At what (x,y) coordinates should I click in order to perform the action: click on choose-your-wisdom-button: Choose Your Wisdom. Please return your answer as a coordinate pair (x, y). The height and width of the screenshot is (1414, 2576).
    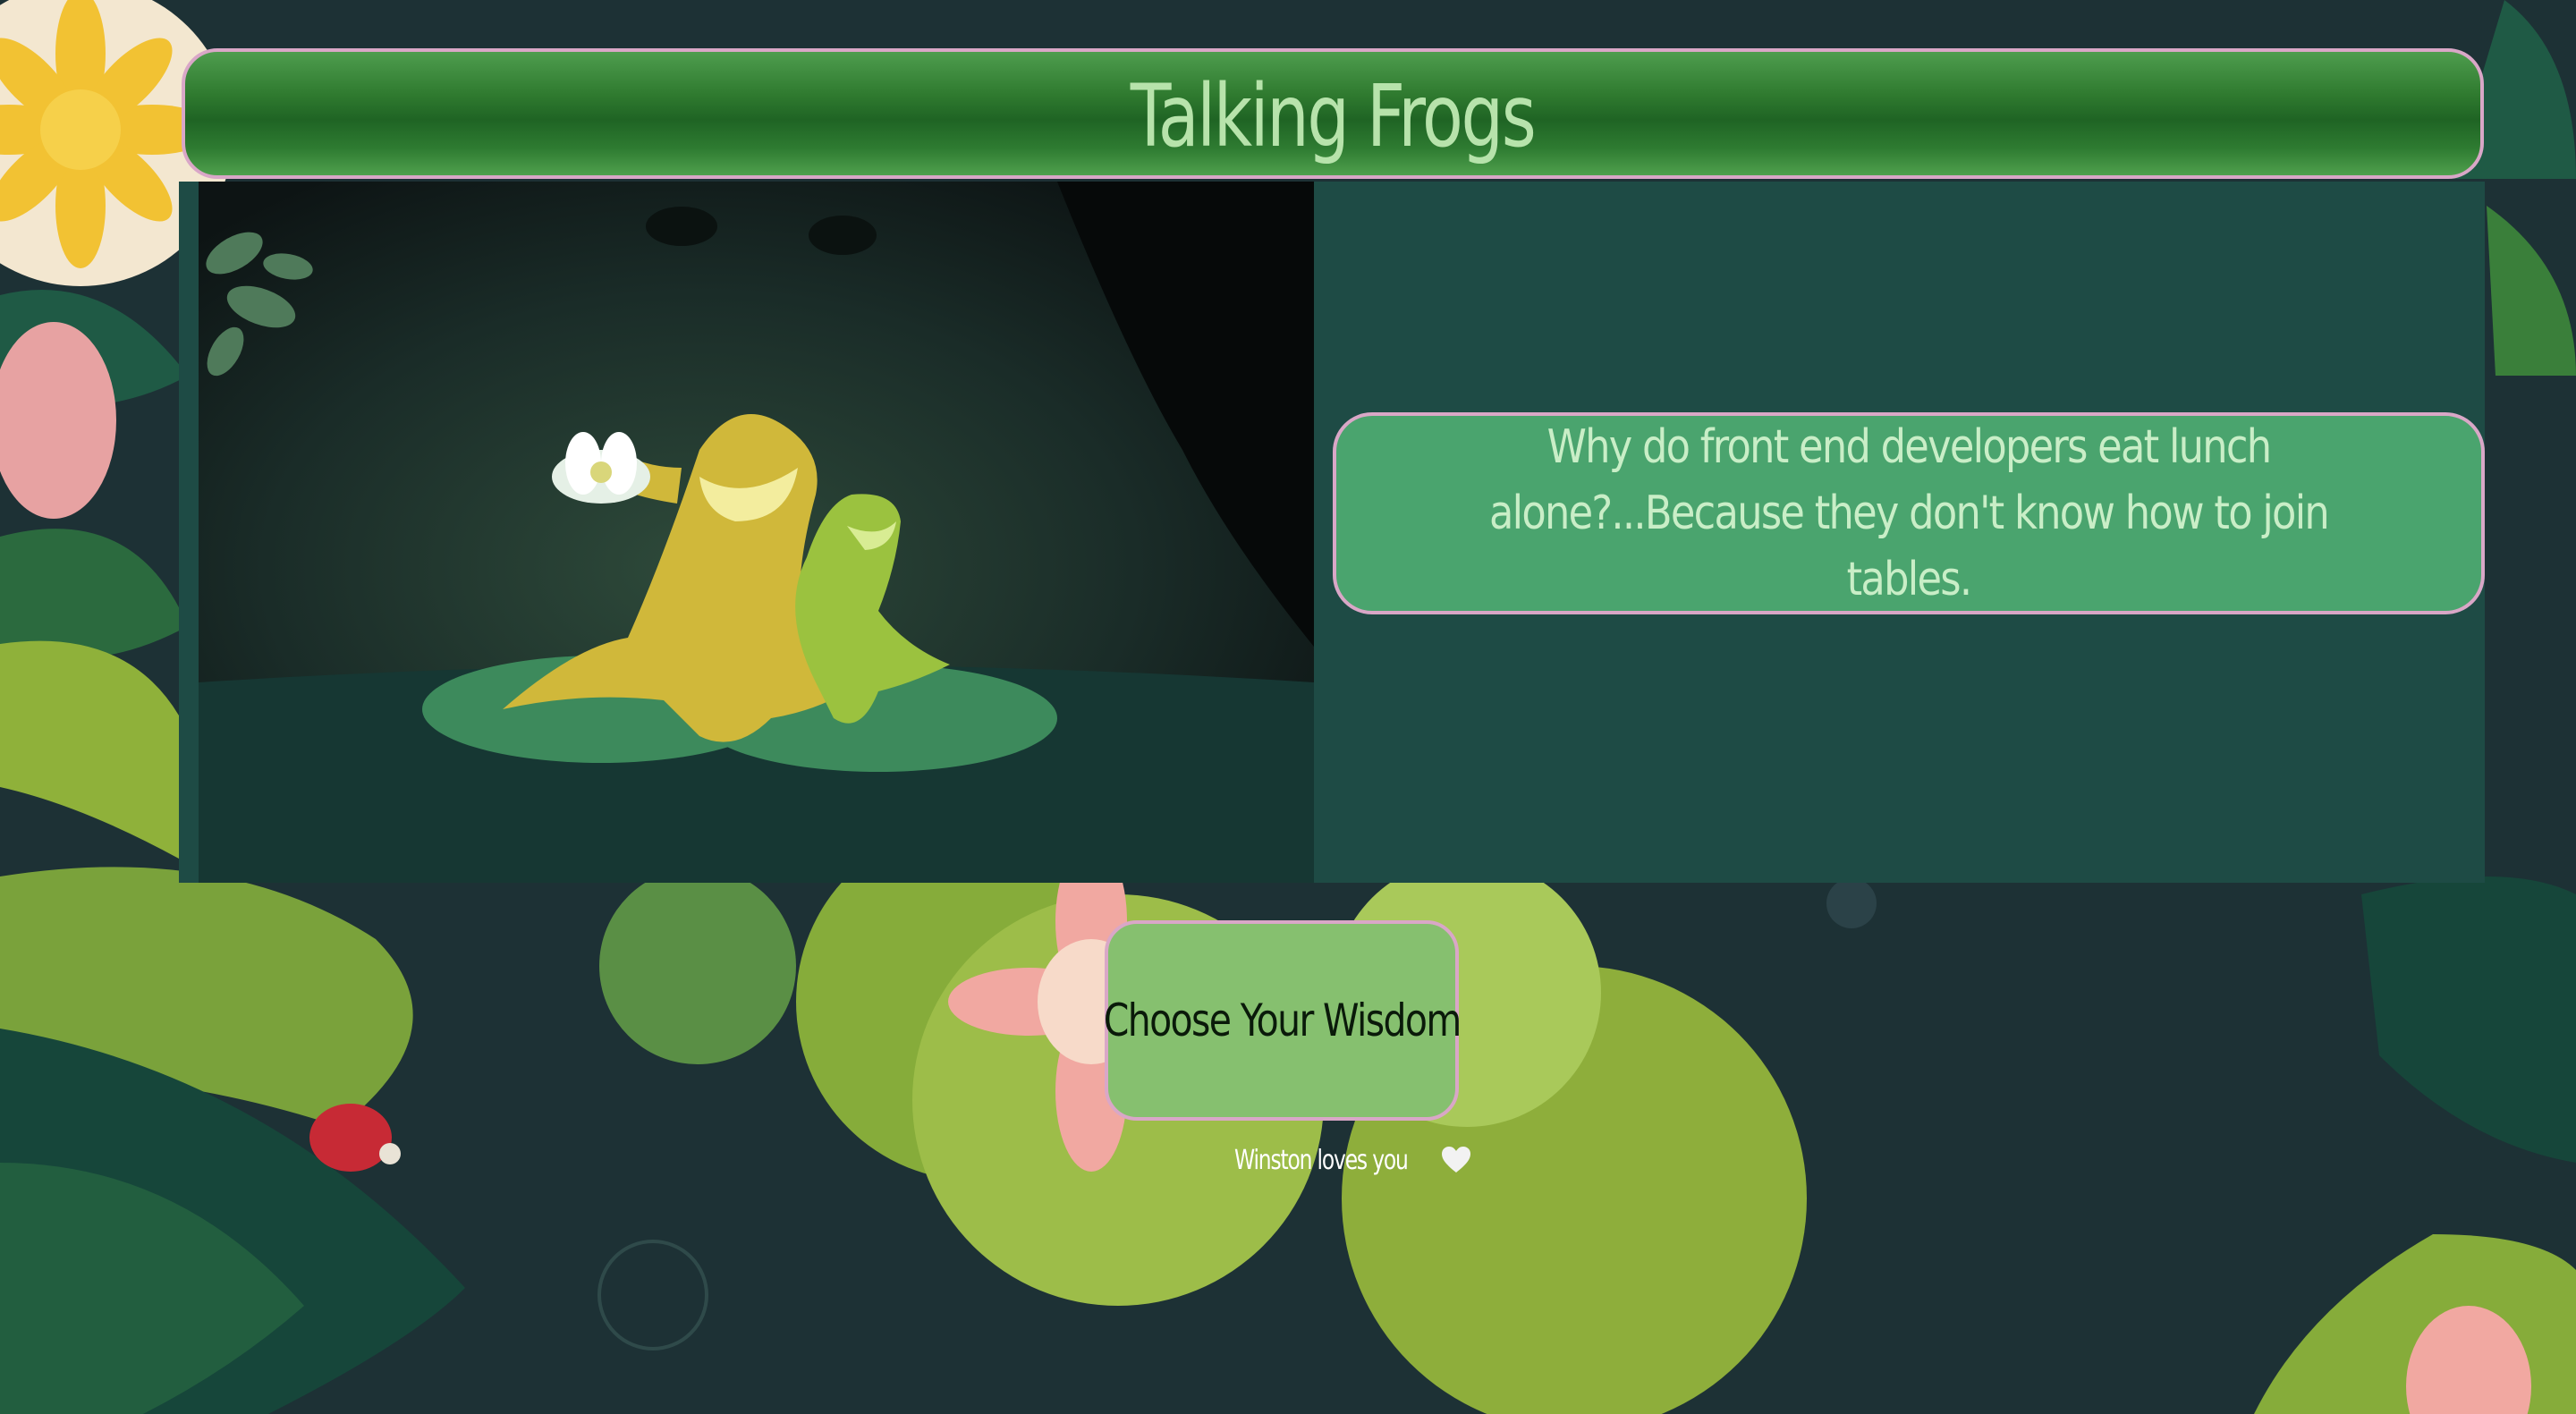
    Looking at the image, I should click on (1282, 1020).